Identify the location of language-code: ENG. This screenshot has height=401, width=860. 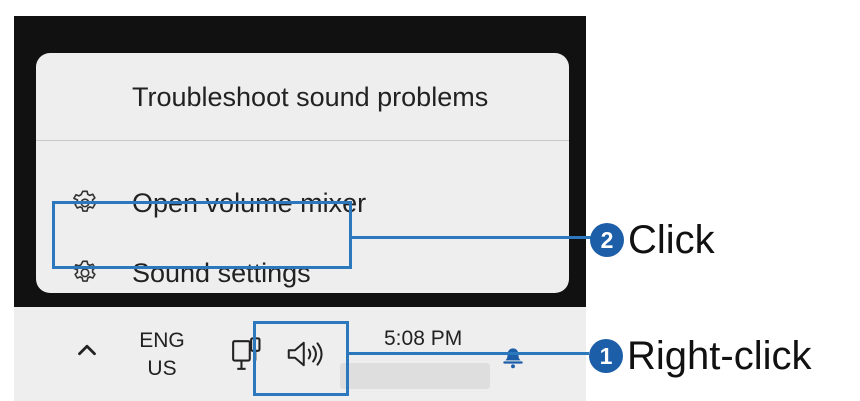
(162, 340).